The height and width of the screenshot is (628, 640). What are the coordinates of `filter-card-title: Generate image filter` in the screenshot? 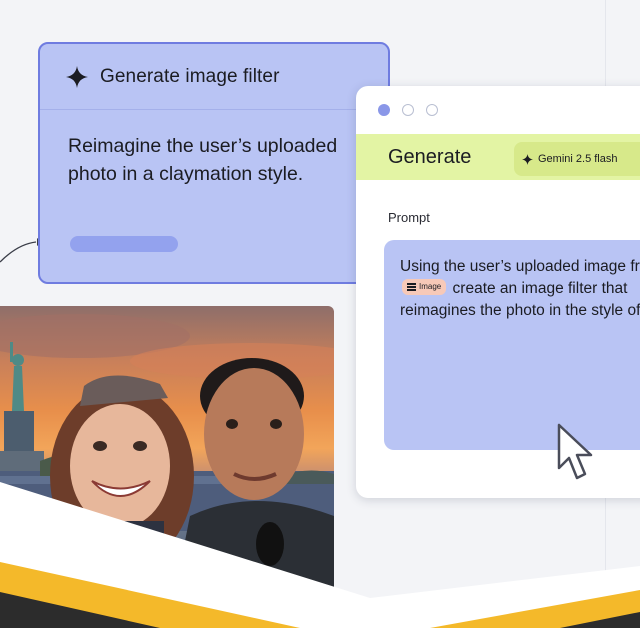 It's located at (190, 76).